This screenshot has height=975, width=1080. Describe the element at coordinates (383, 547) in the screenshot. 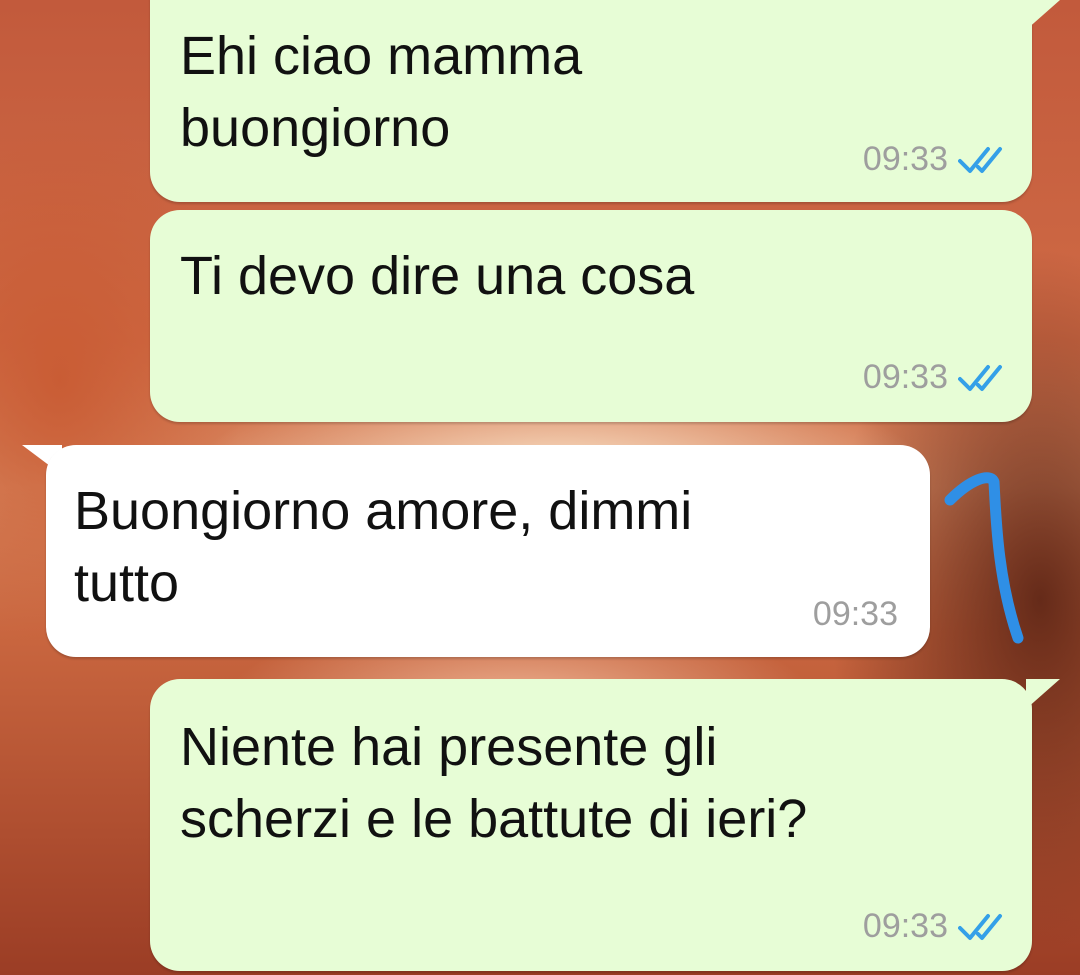

I see `message-text: Buongiorno amore, dimmi tutto` at that location.